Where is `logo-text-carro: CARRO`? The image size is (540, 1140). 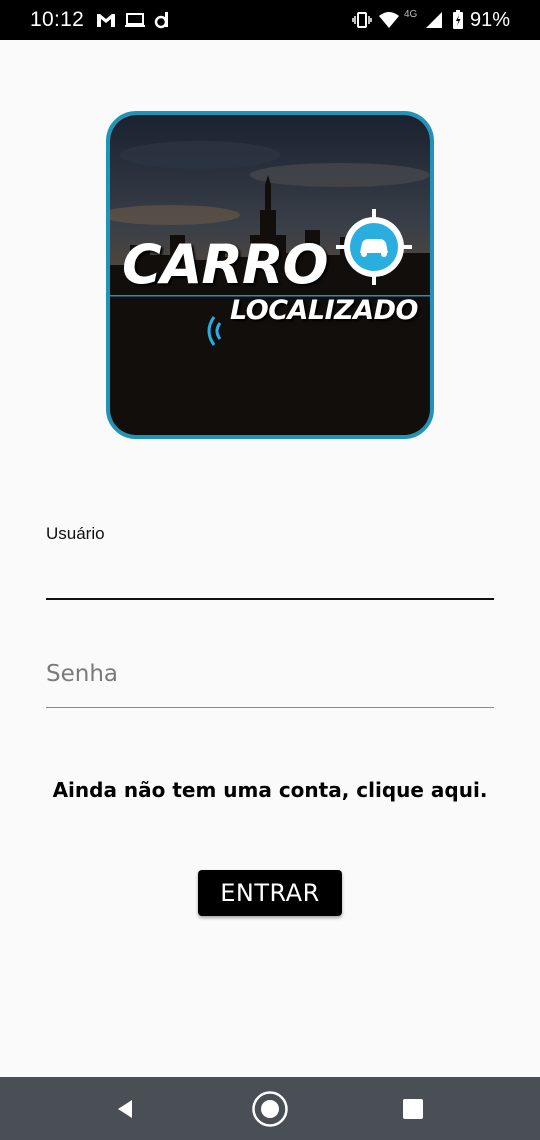 logo-text-carro: CARRO is located at coordinates (225, 264).